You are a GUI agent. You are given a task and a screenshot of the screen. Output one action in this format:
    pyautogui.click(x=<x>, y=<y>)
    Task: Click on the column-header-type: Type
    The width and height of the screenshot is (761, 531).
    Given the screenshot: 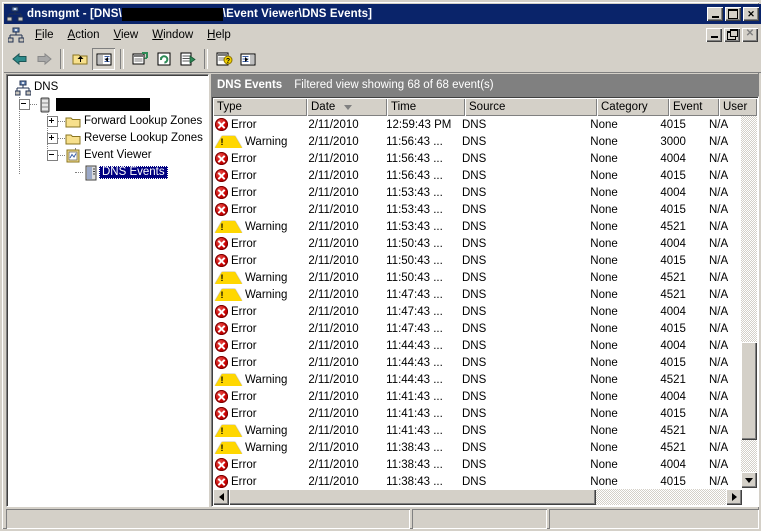 What is the action you would take?
    pyautogui.click(x=260, y=107)
    